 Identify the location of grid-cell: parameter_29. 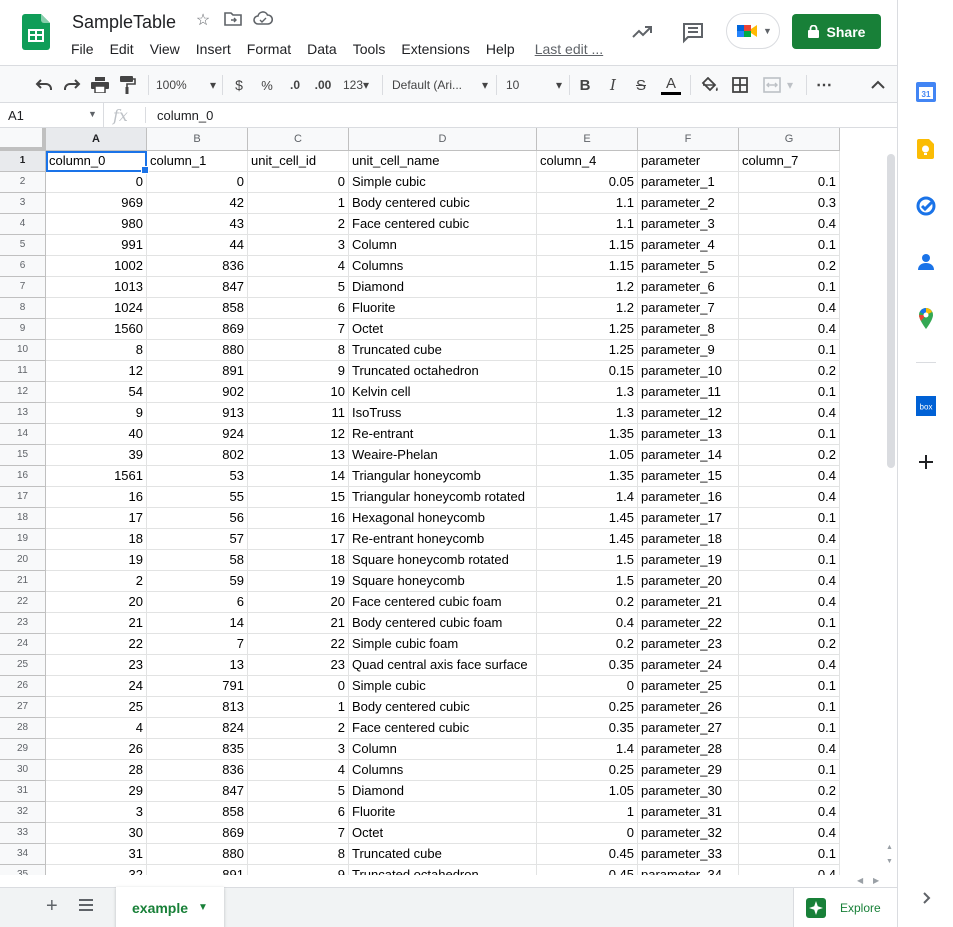
(688, 770).